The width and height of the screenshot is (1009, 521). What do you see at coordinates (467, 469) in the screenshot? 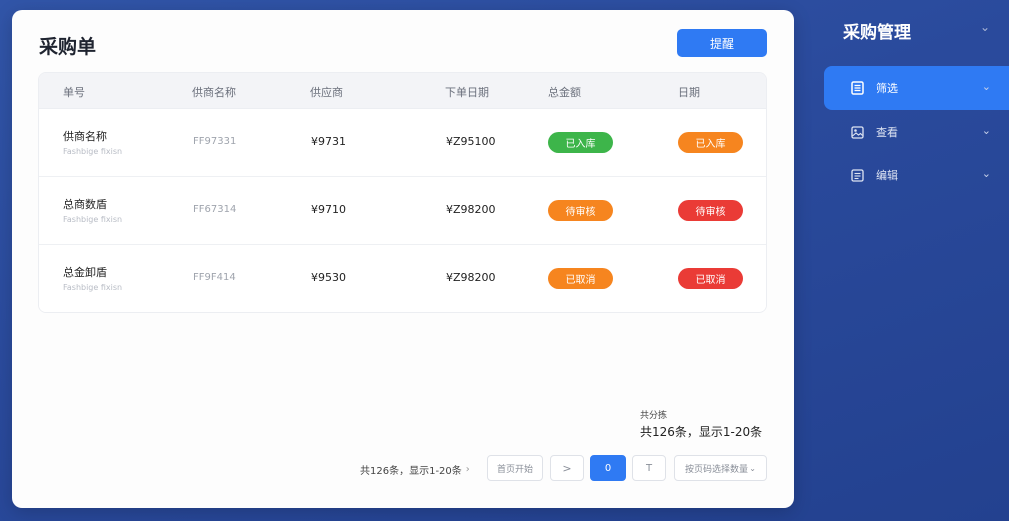
I see `chevron-right-icon: ›` at bounding box center [467, 469].